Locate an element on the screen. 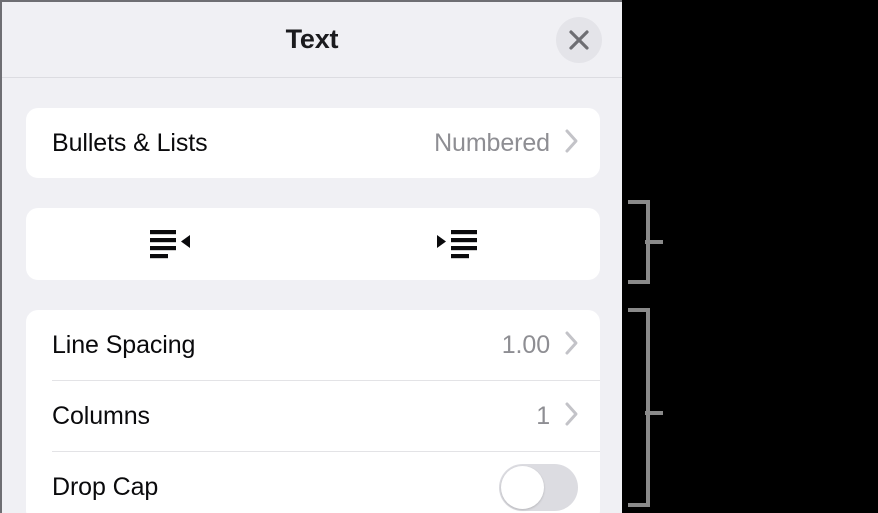  row-columns: Columns 1 is located at coordinates (313, 416).